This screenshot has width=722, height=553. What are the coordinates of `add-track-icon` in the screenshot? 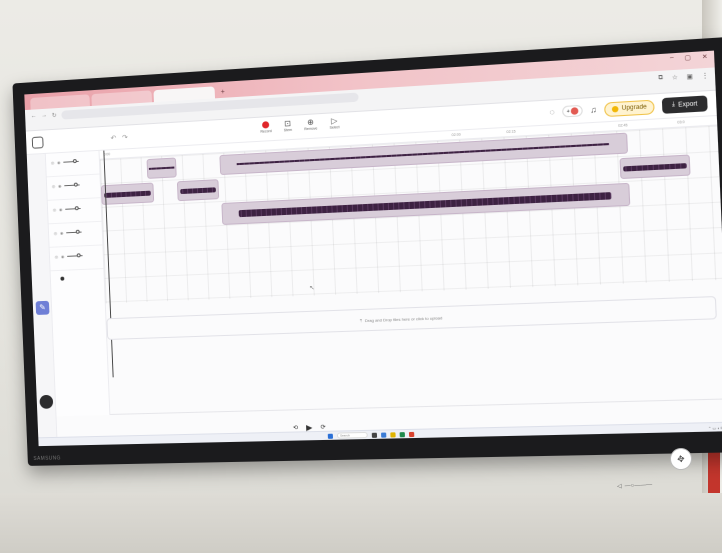 It's located at (62, 278).